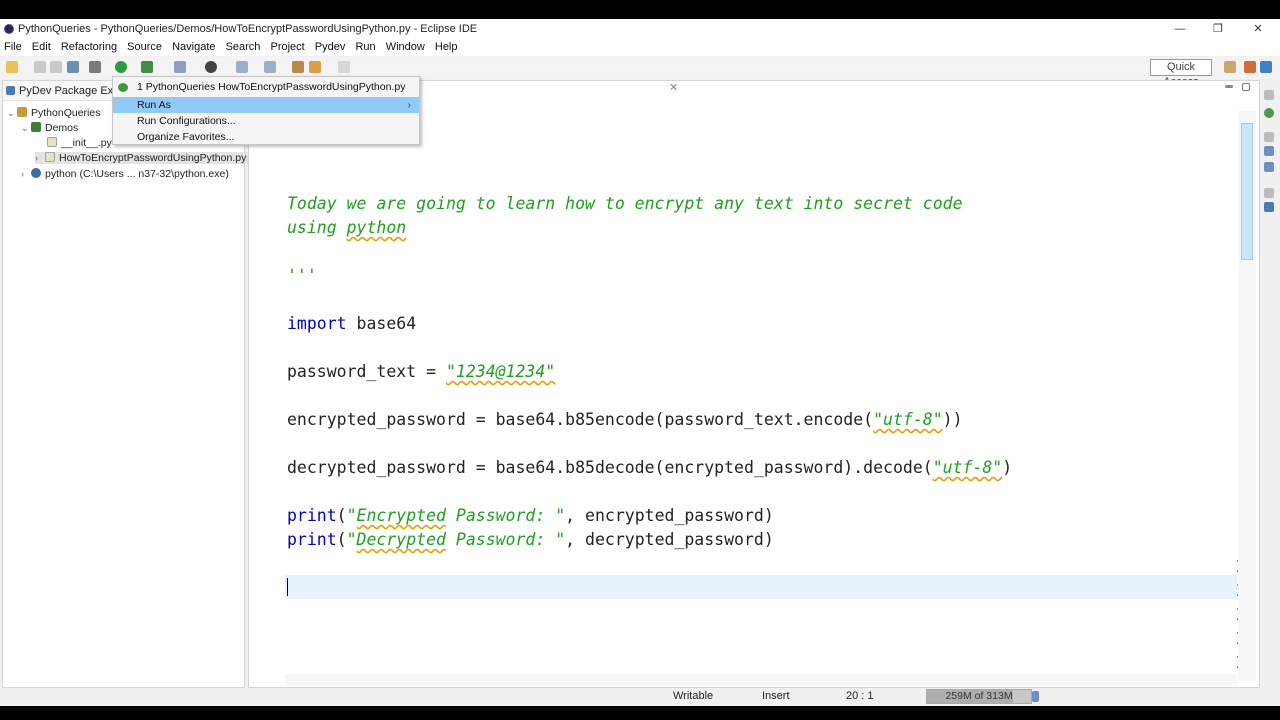 The image size is (1280, 720). Describe the element at coordinates (761, 680) in the screenshot. I see `horizontal-scrollbar` at that location.